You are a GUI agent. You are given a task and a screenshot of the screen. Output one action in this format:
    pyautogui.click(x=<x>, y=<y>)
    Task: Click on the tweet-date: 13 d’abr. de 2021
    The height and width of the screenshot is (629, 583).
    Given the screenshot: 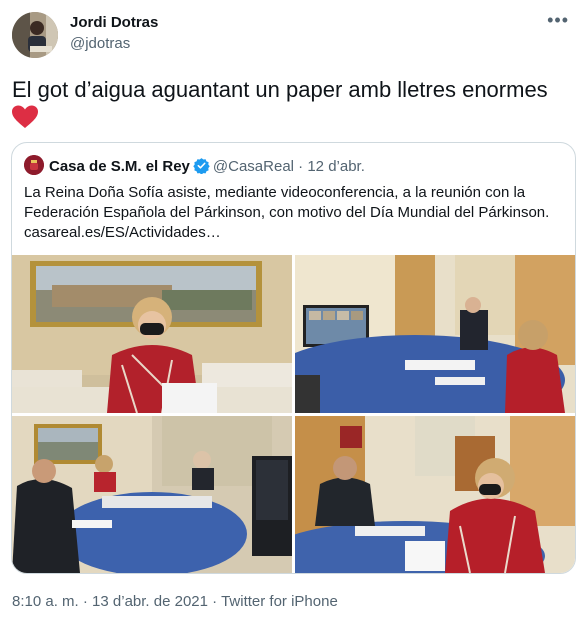 What is the action you would take?
    pyautogui.click(x=150, y=601)
    